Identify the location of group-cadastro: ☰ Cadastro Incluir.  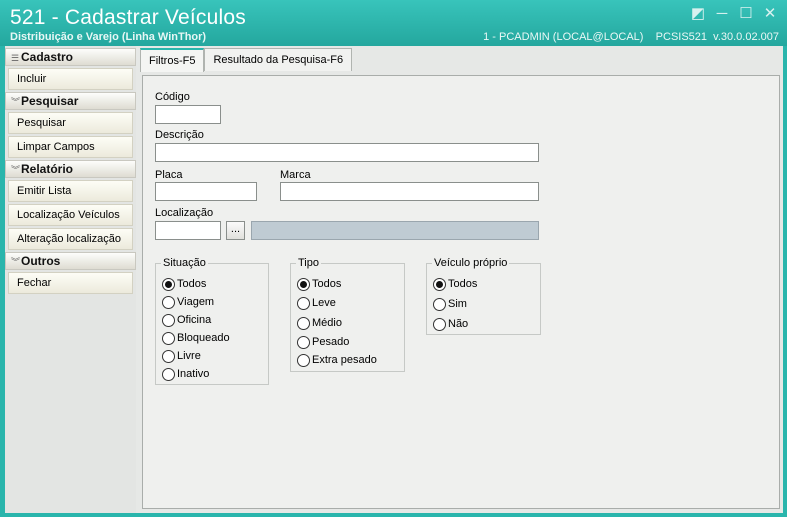
(70, 69).